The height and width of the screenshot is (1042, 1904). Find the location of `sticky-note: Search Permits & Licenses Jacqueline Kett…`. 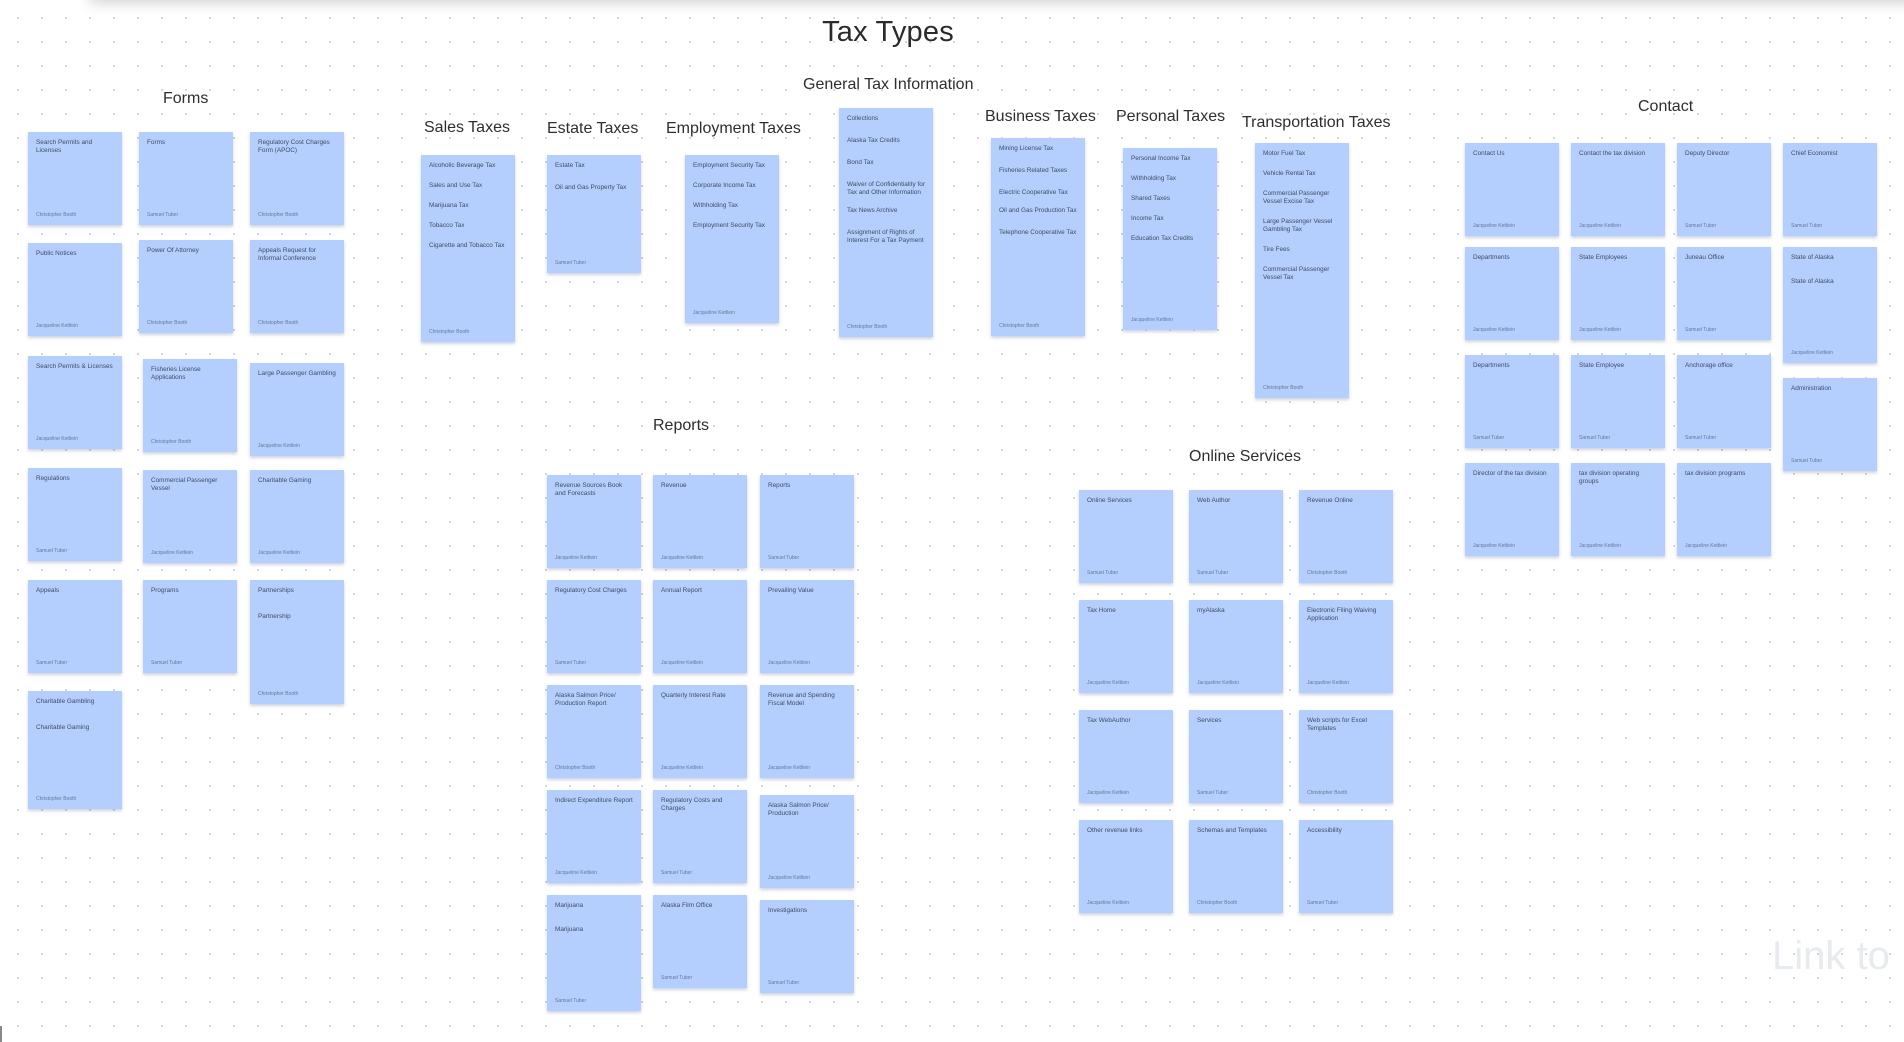

sticky-note: Search Permits & Licenses Jacqueline Kett… is located at coordinates (75, 402).